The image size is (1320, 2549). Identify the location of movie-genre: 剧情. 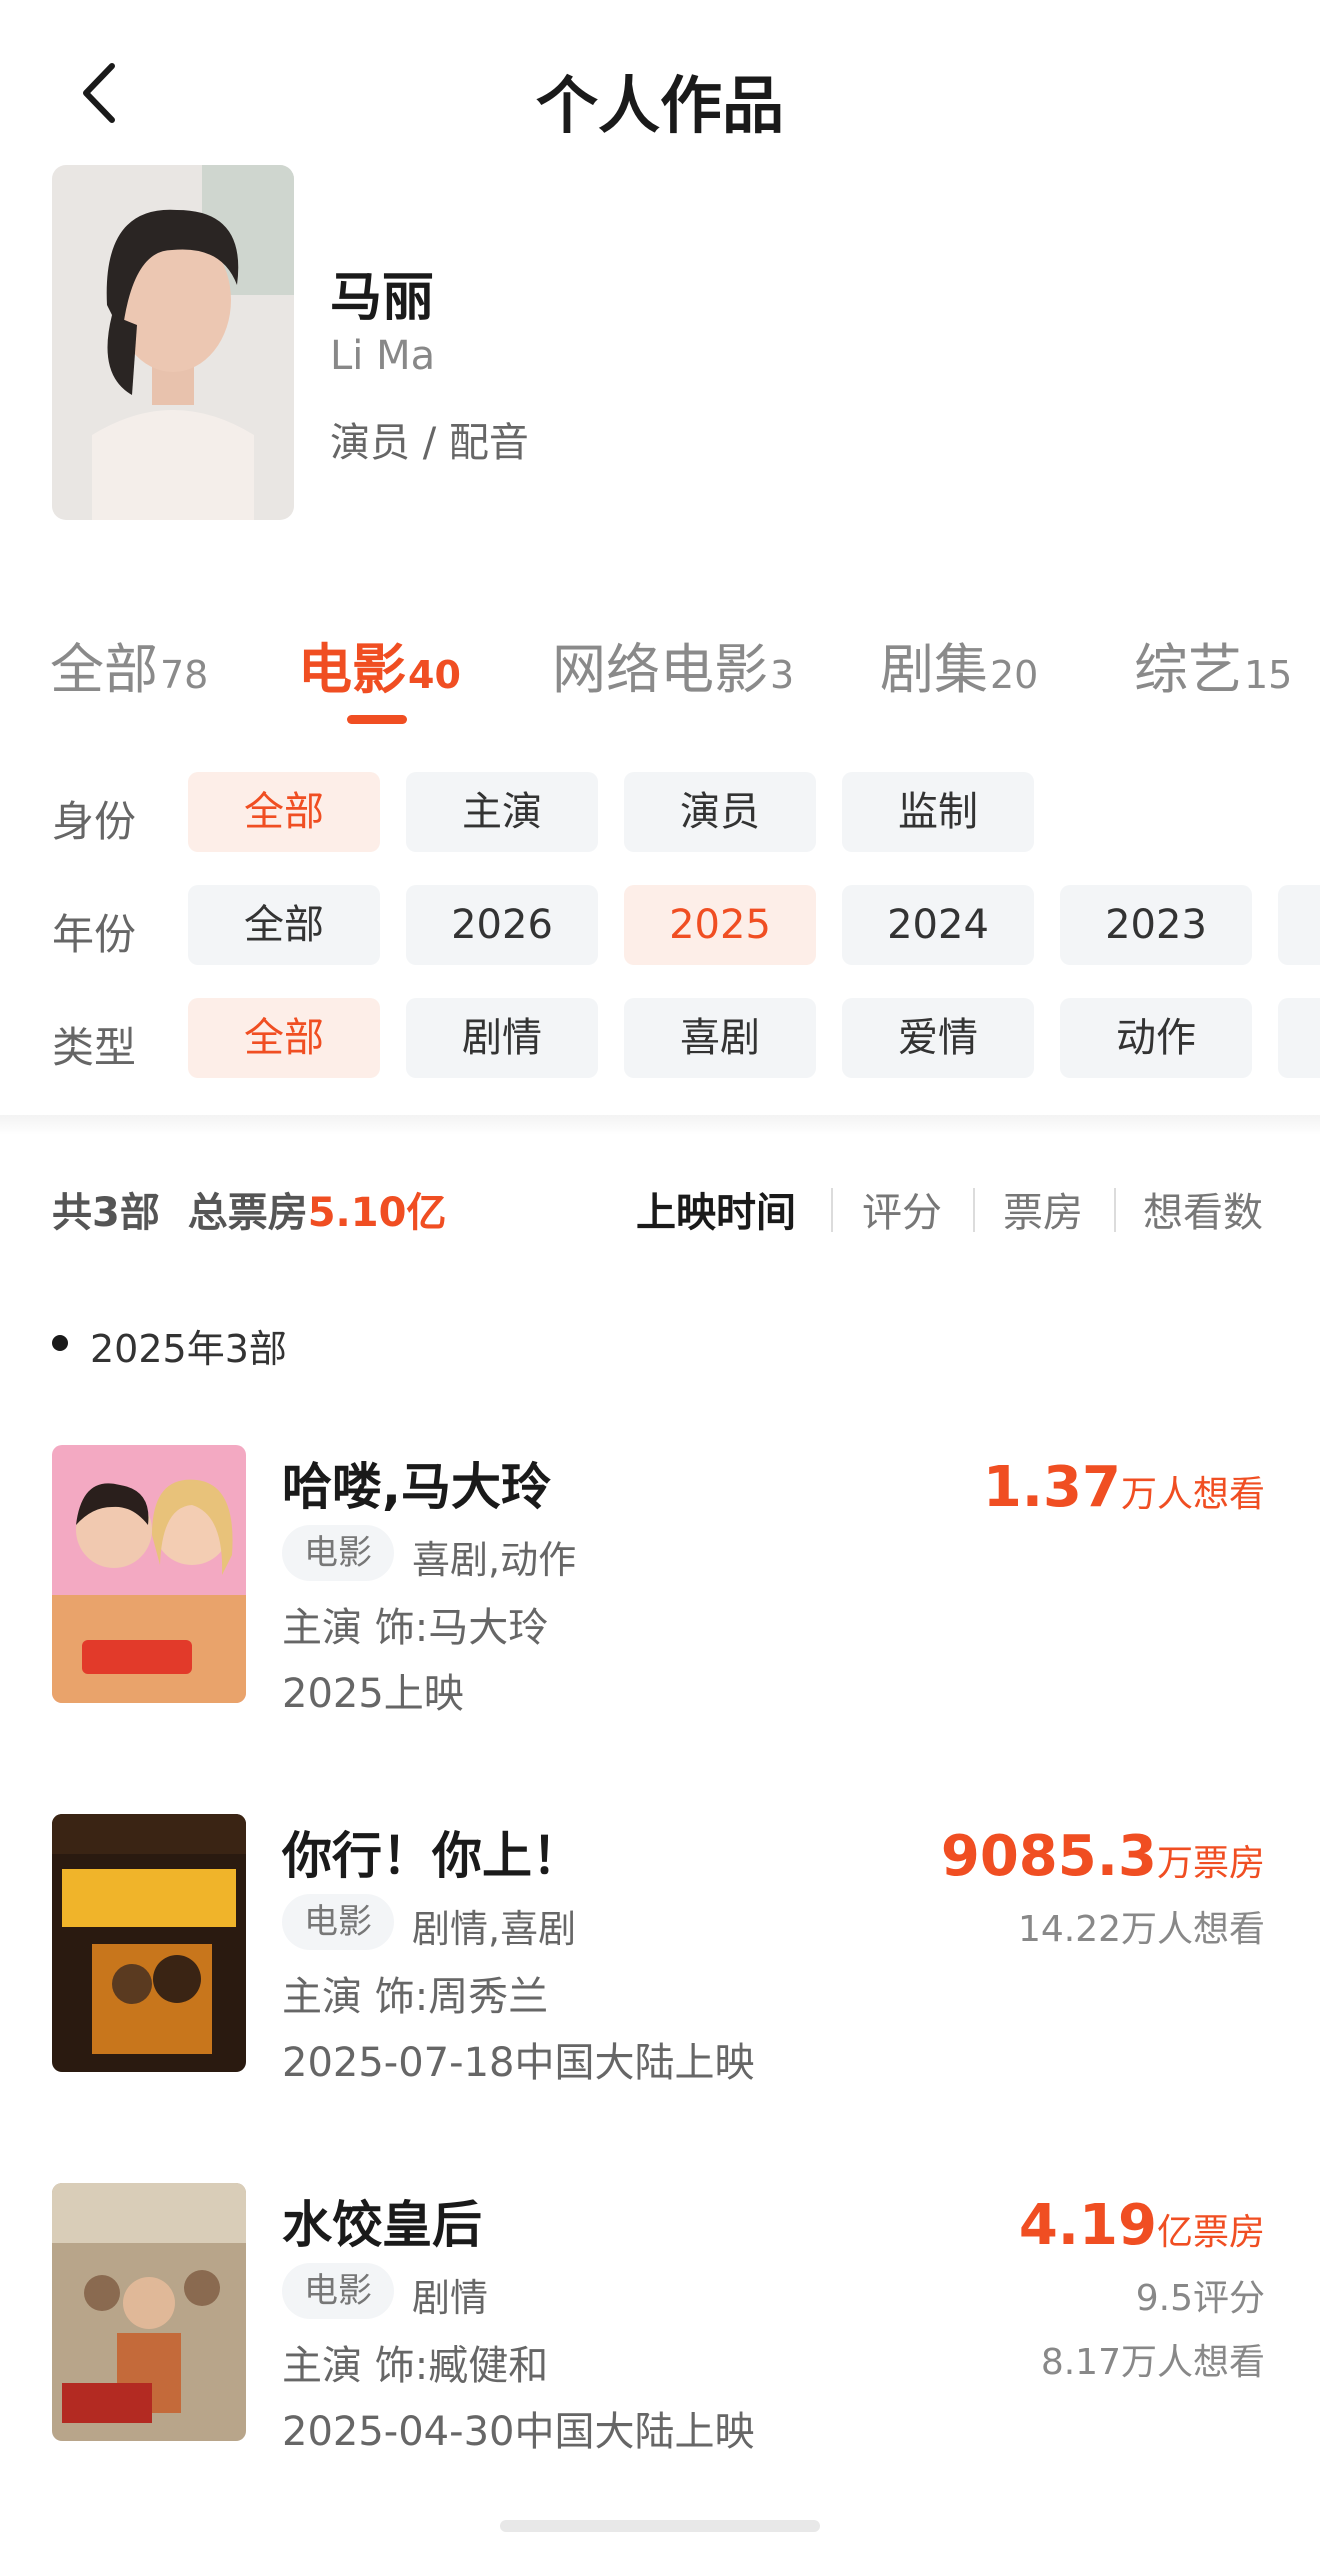
(450, 2298).